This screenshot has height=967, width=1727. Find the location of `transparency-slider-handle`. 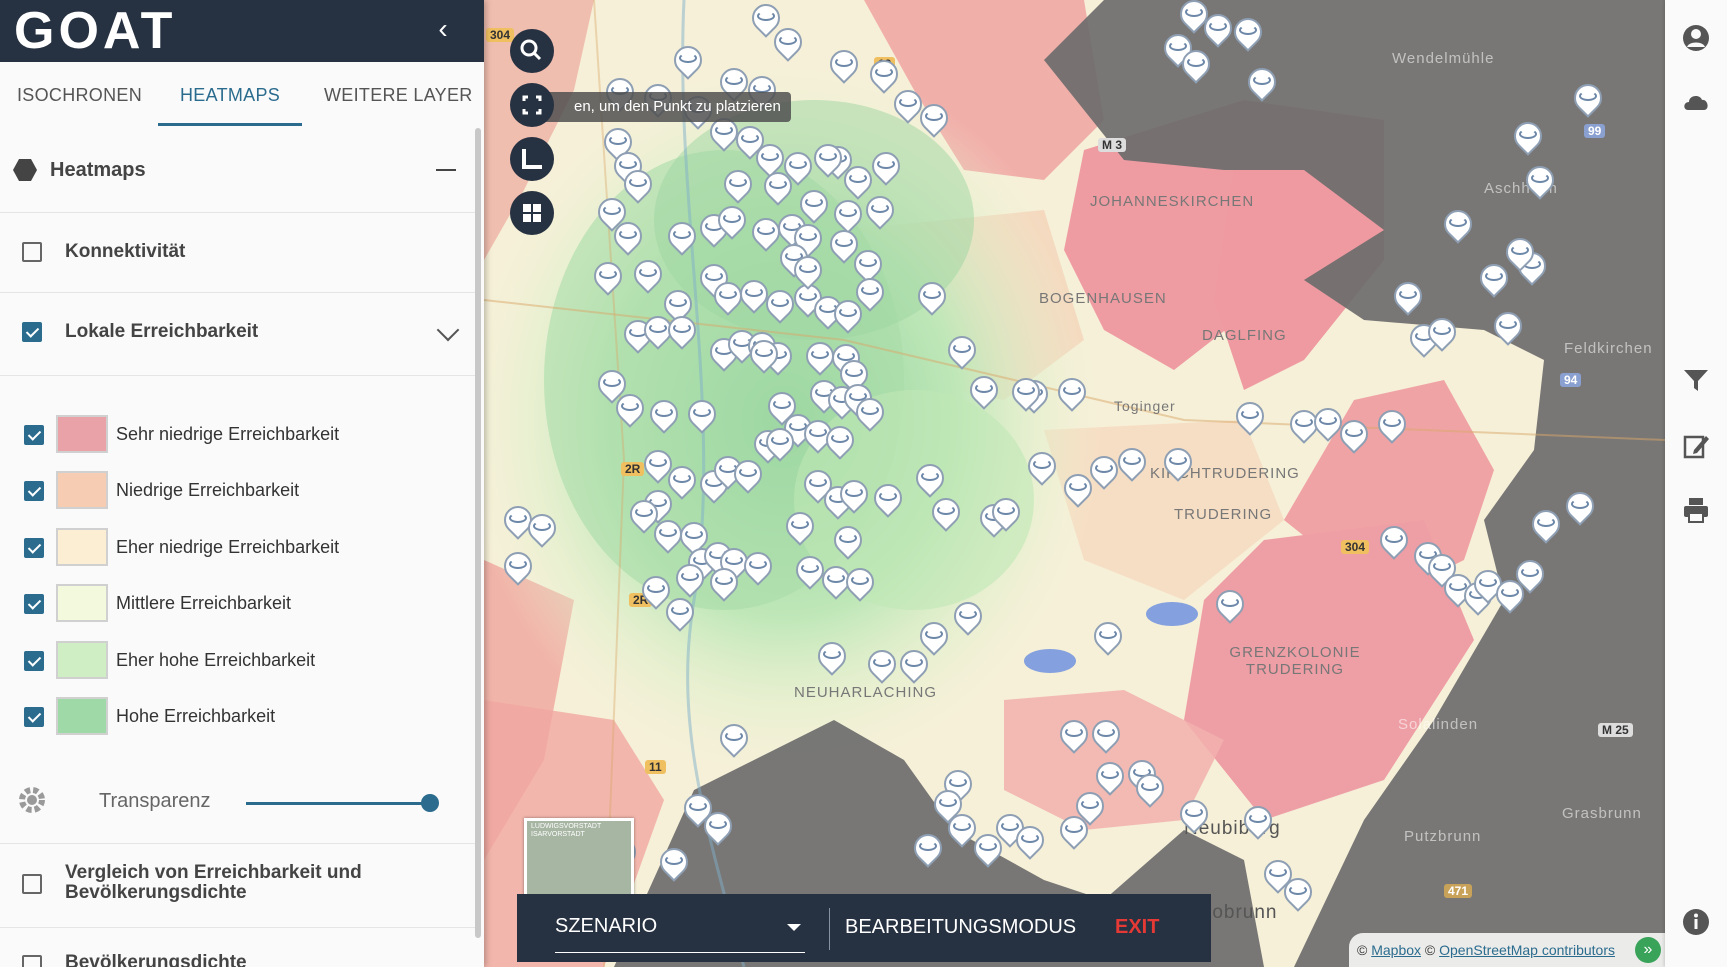

transparency-slider-handle is located at coordinates (430, 803).